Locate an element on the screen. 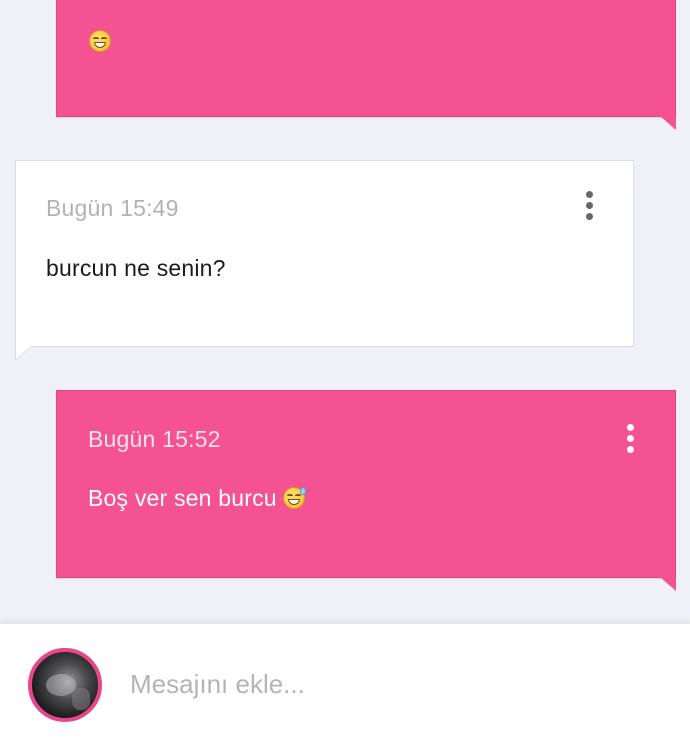 The height and width of the screenshot is (740, 690). message-timestamp: Bugün 15:52 is located at coordinates (154, 439).